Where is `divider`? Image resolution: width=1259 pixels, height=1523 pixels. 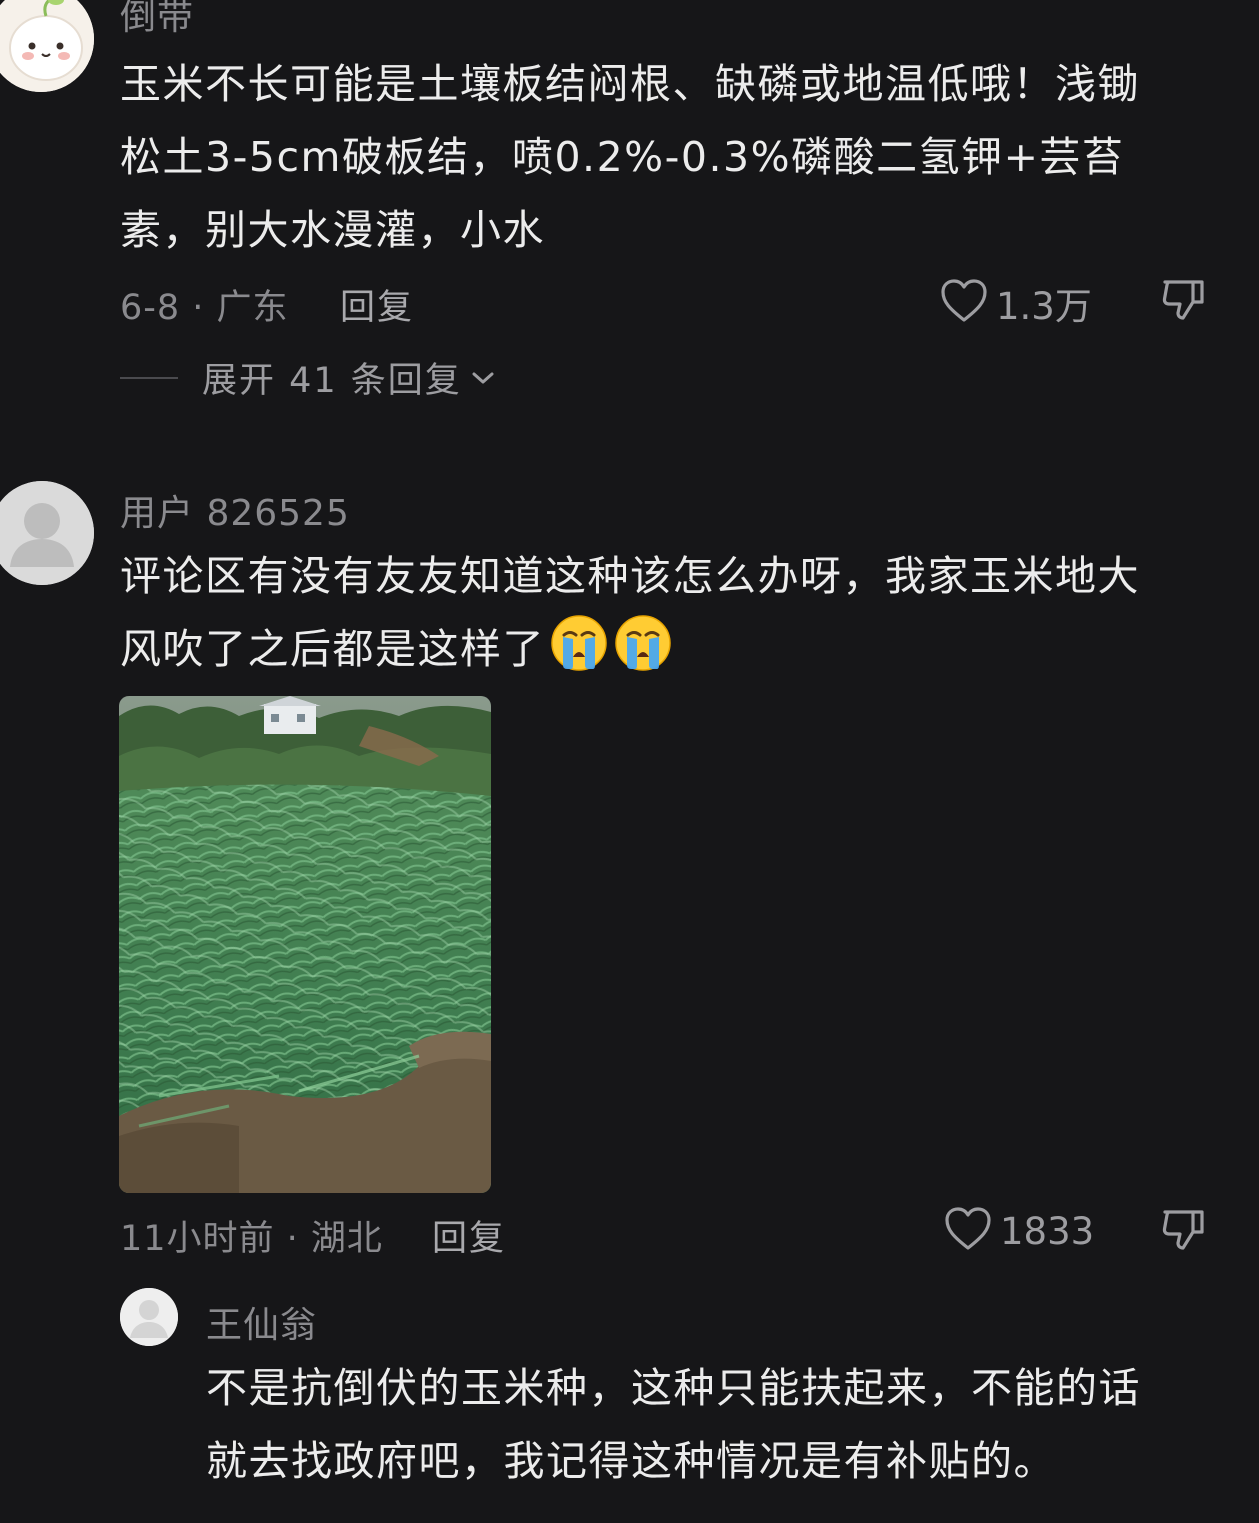 divider is located at coordinates (149, 377).